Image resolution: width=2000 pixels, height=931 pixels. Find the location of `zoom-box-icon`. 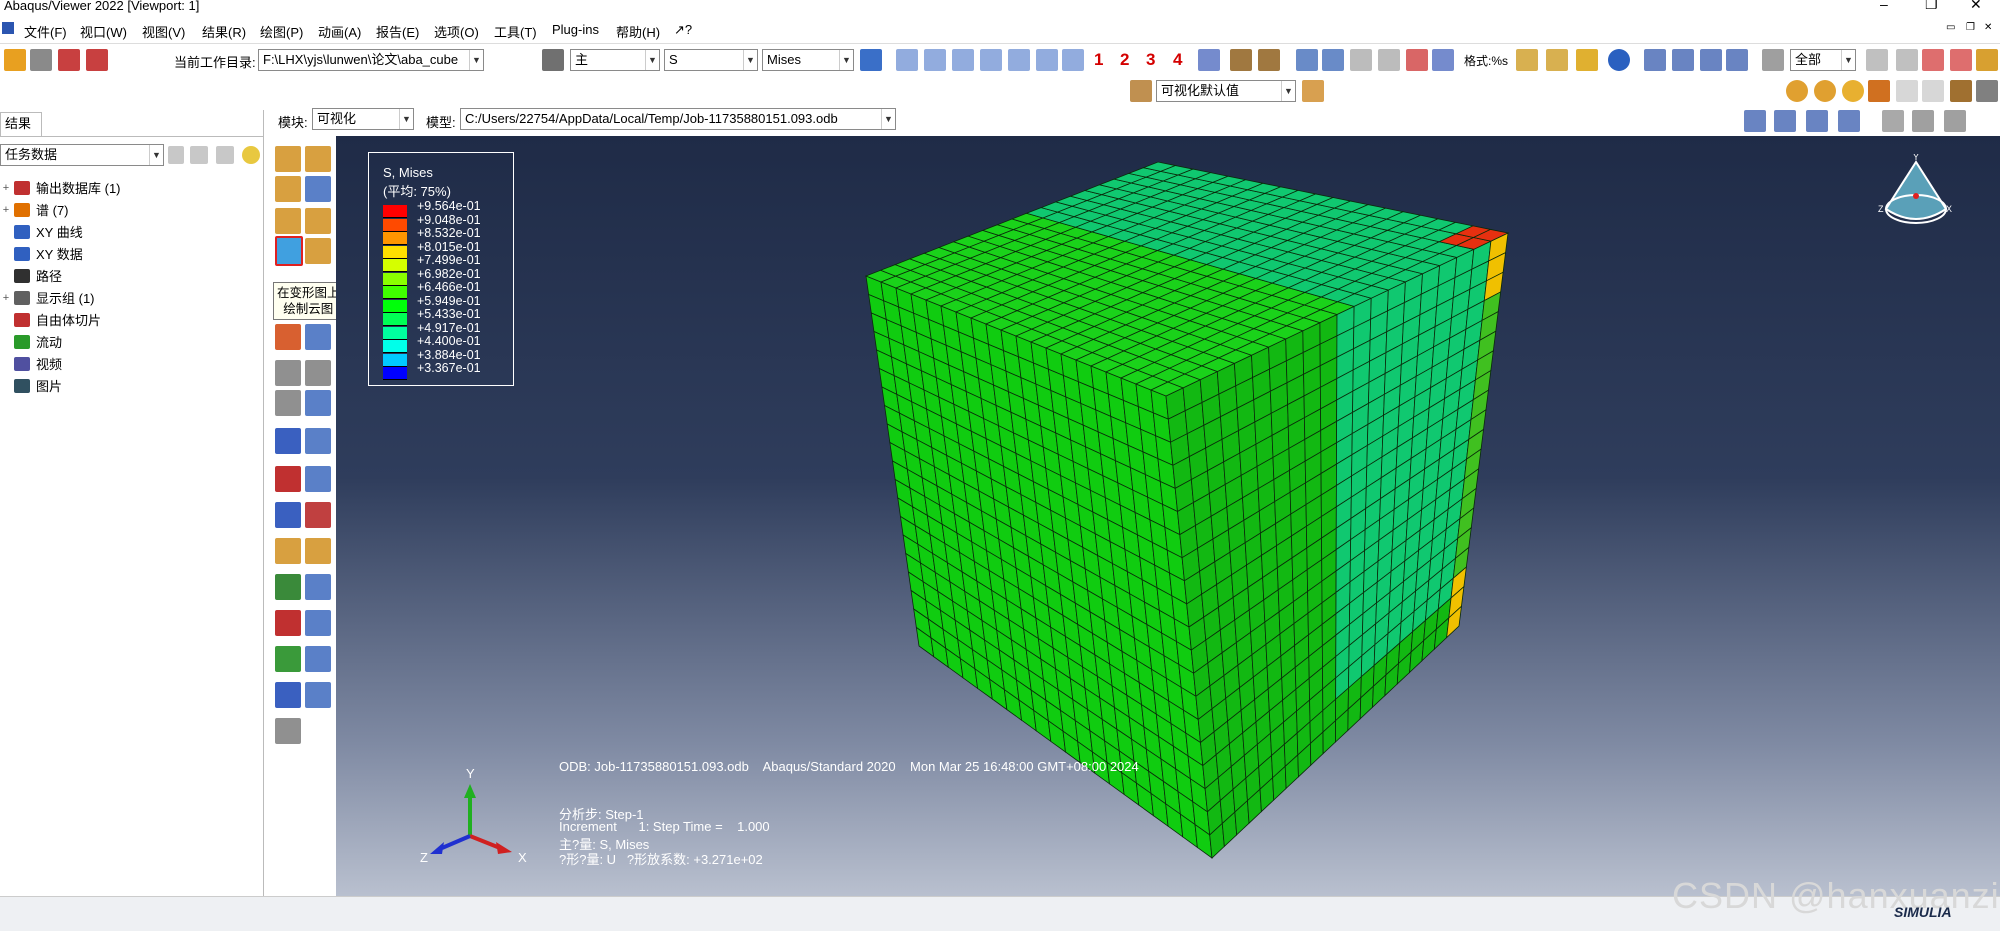

zoom-box-icon is located at coordinates (1389, 60).